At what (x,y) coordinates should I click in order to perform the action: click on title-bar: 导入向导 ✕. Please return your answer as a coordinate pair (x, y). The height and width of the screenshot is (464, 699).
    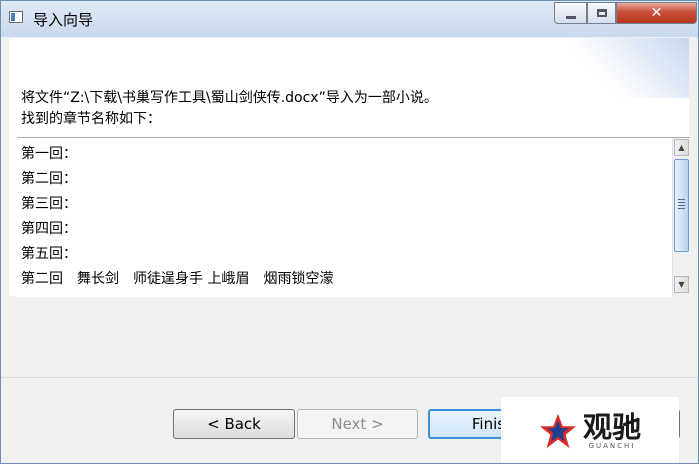
    Looking at the image, I should click on (349, 19).